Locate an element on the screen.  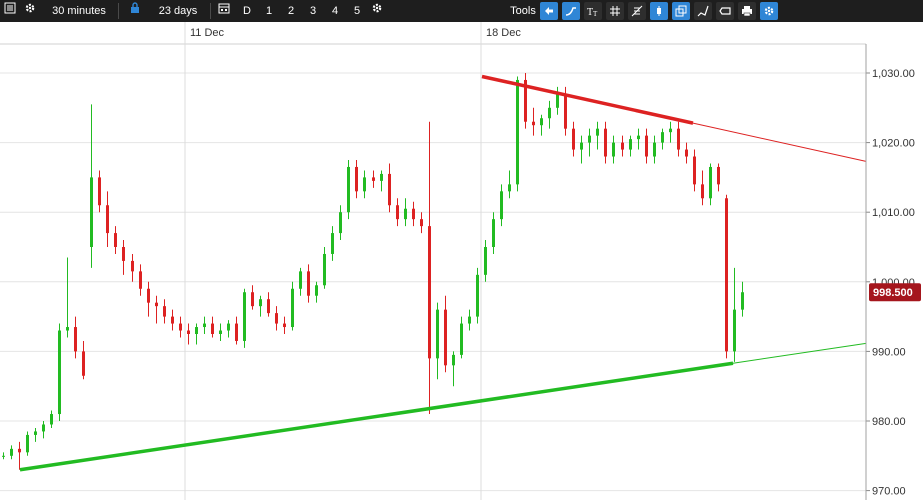
resistance-trendline is located at coordinates (587, 99).